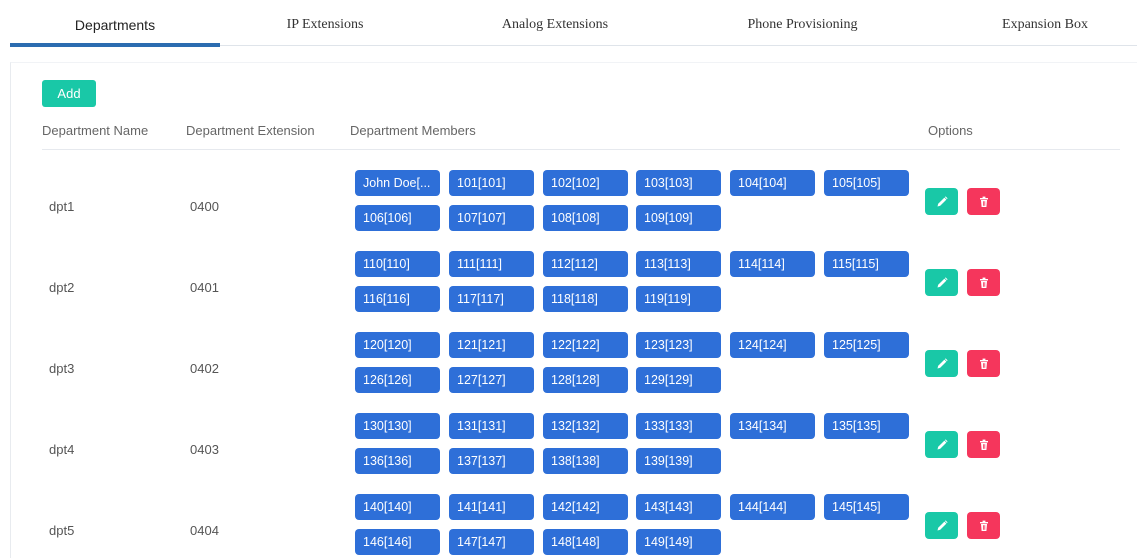  What do you see at coordinates (250, 130) in the screenshot?
I see `header-department-extension: Department Extension` at bounding box center [250, 130].